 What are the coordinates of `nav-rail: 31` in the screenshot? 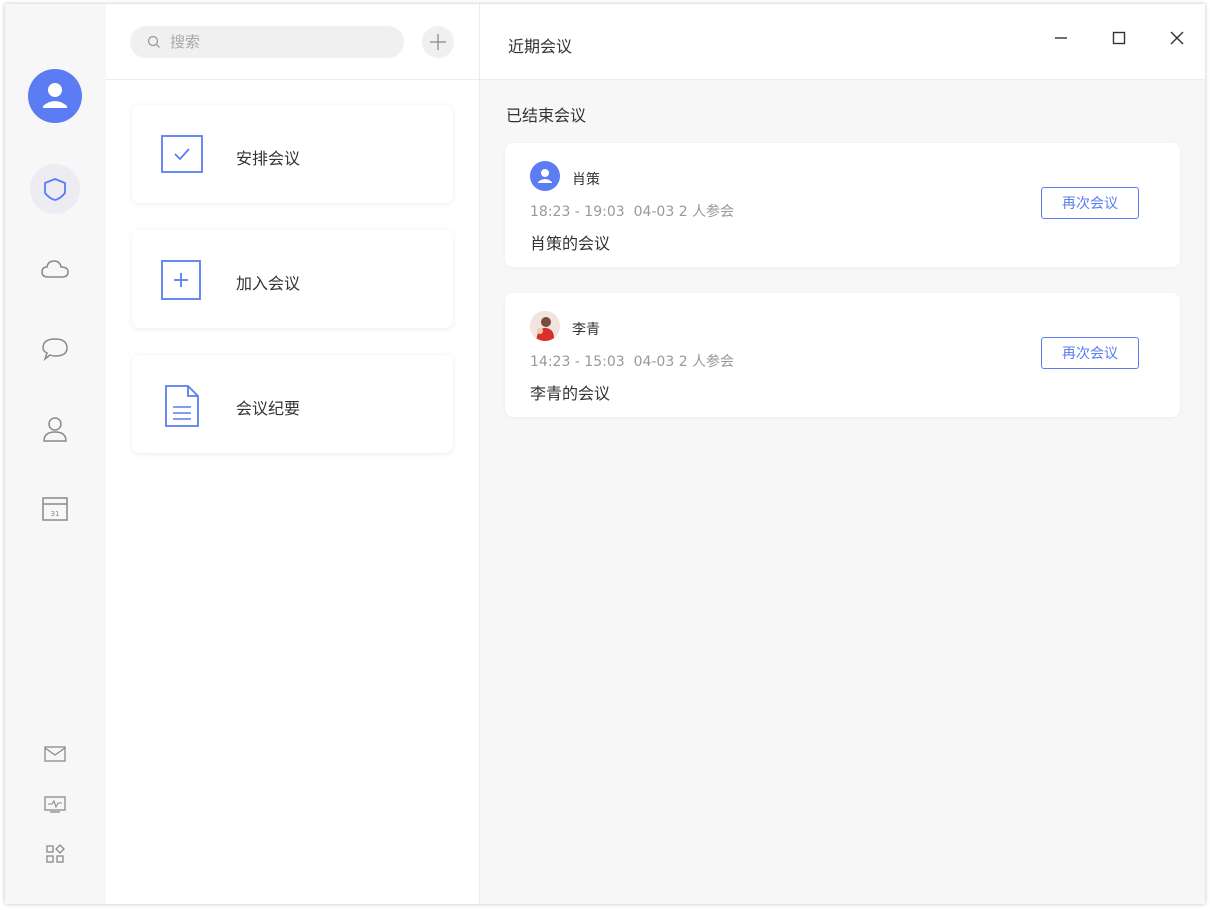 It's located at (56, 454).